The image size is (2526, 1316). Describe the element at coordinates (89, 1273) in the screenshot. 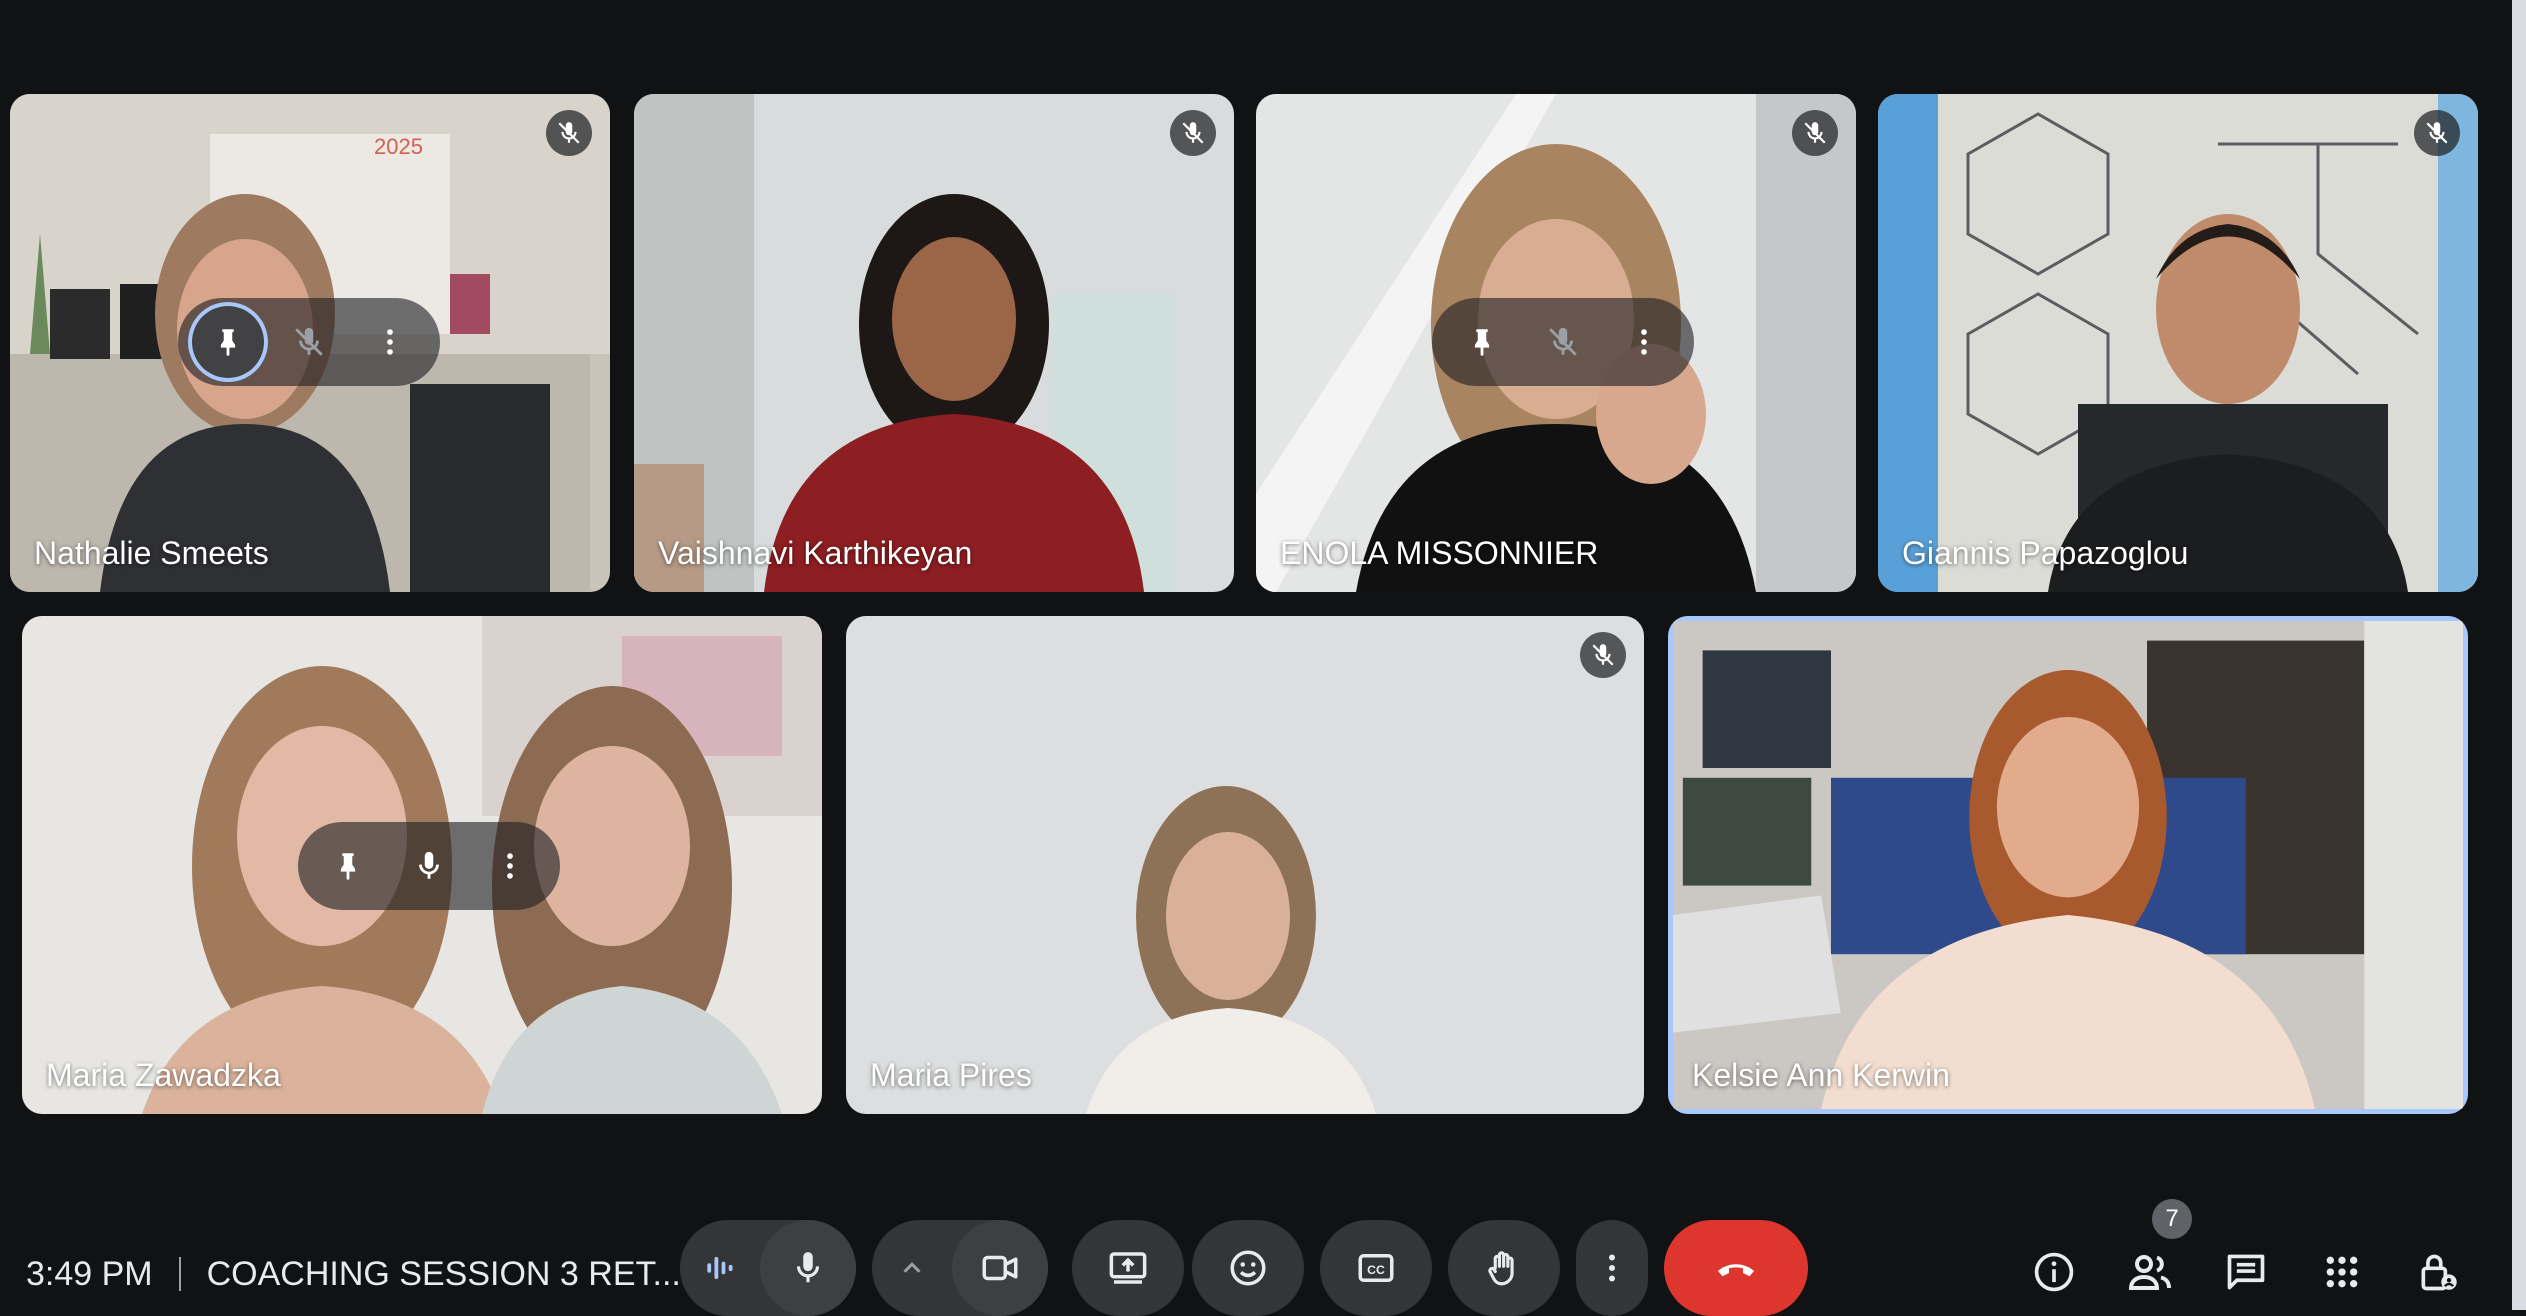

I see `meeting-time: 3:49 PM` at that location.